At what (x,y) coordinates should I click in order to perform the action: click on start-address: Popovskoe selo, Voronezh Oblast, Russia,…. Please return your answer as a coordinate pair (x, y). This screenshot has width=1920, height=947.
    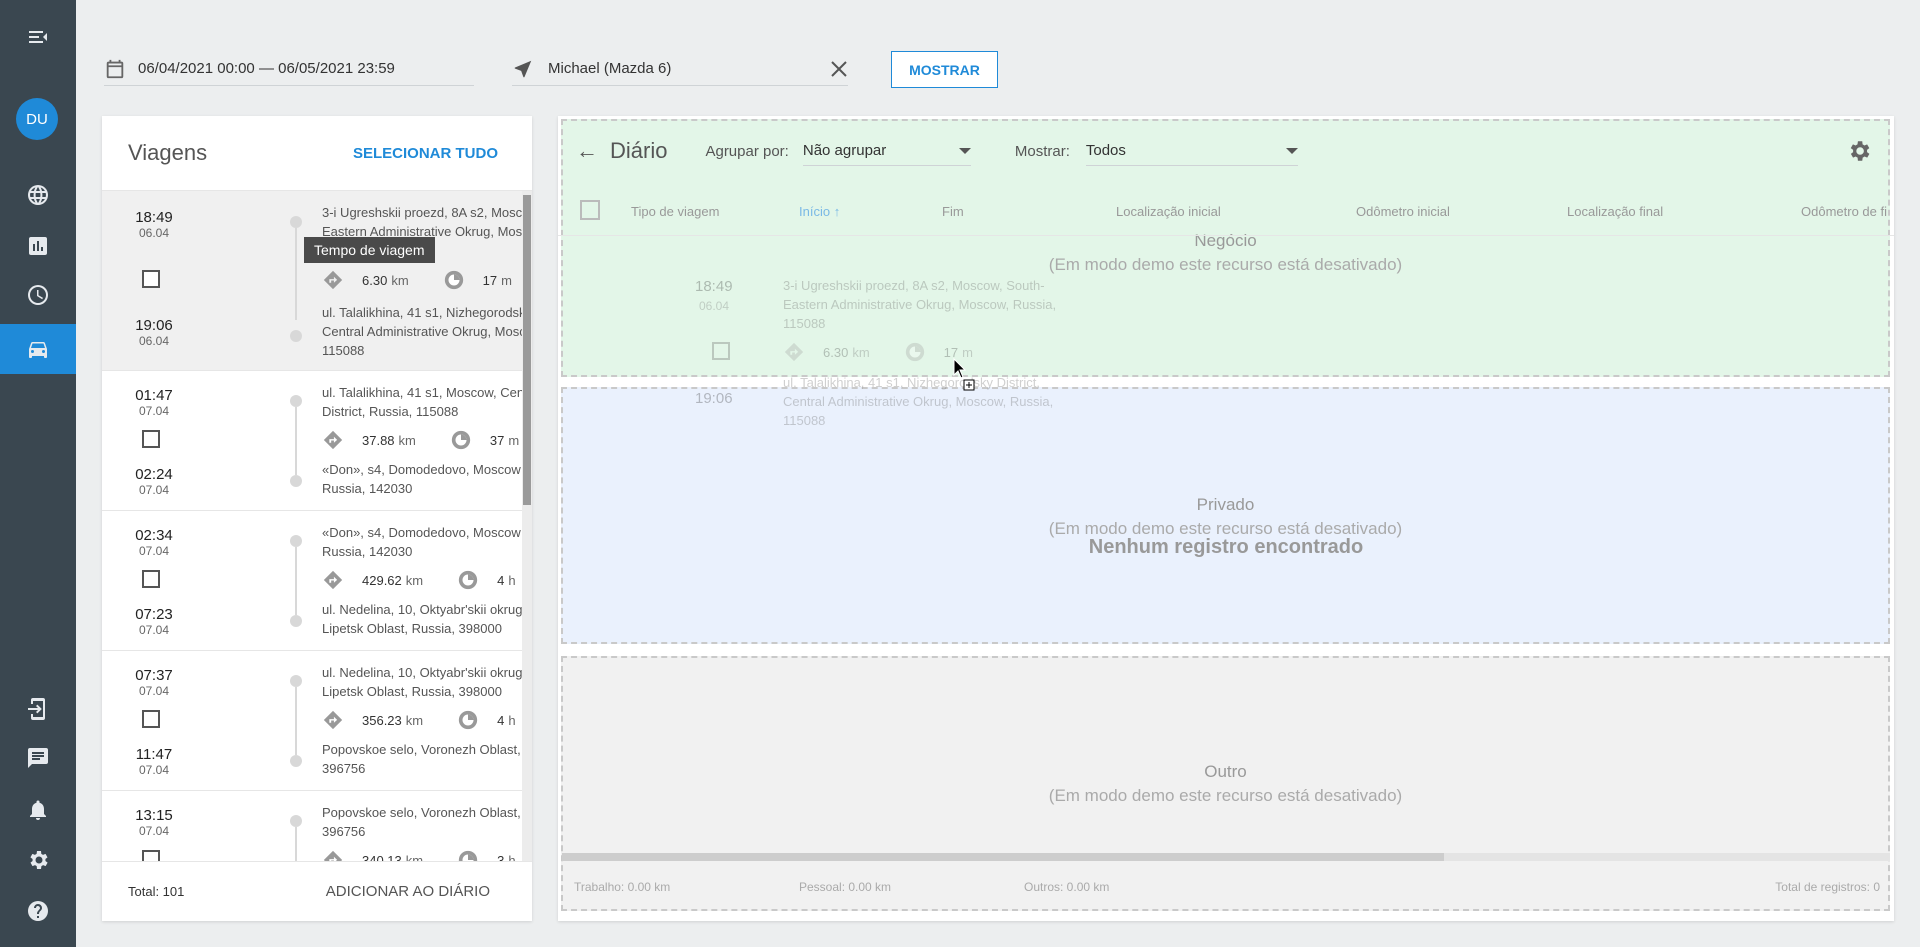
    Looking at the image, I should click on (427, 822).